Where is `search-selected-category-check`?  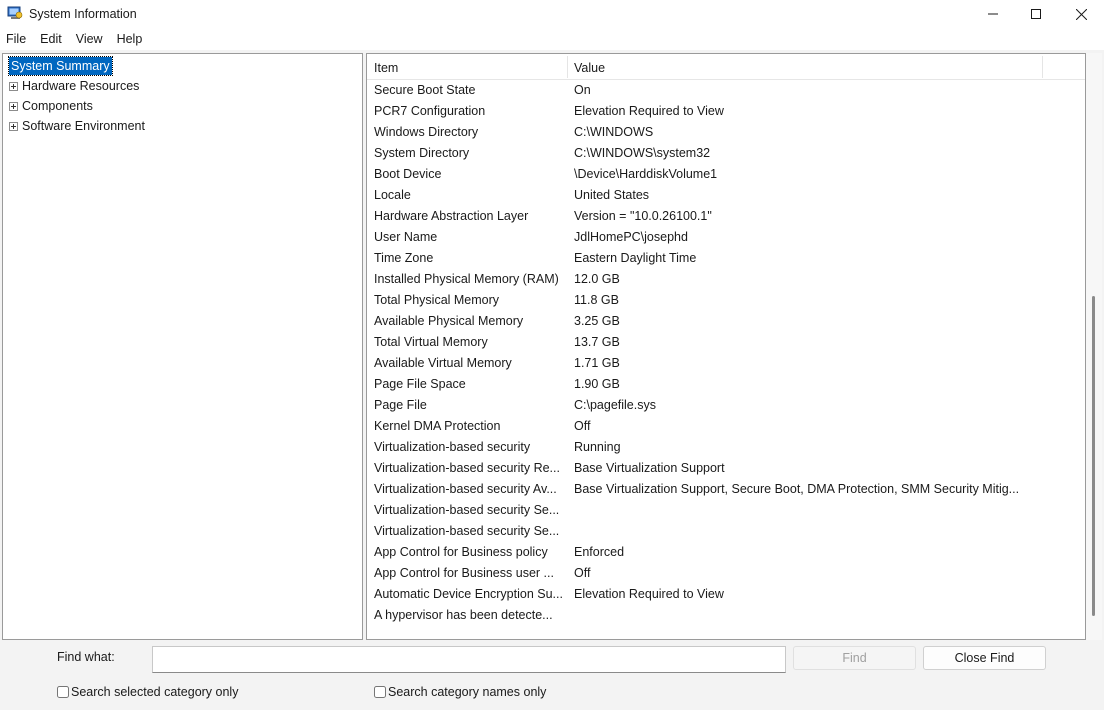
search-selected-category-check is located at coordinates (63, 692).